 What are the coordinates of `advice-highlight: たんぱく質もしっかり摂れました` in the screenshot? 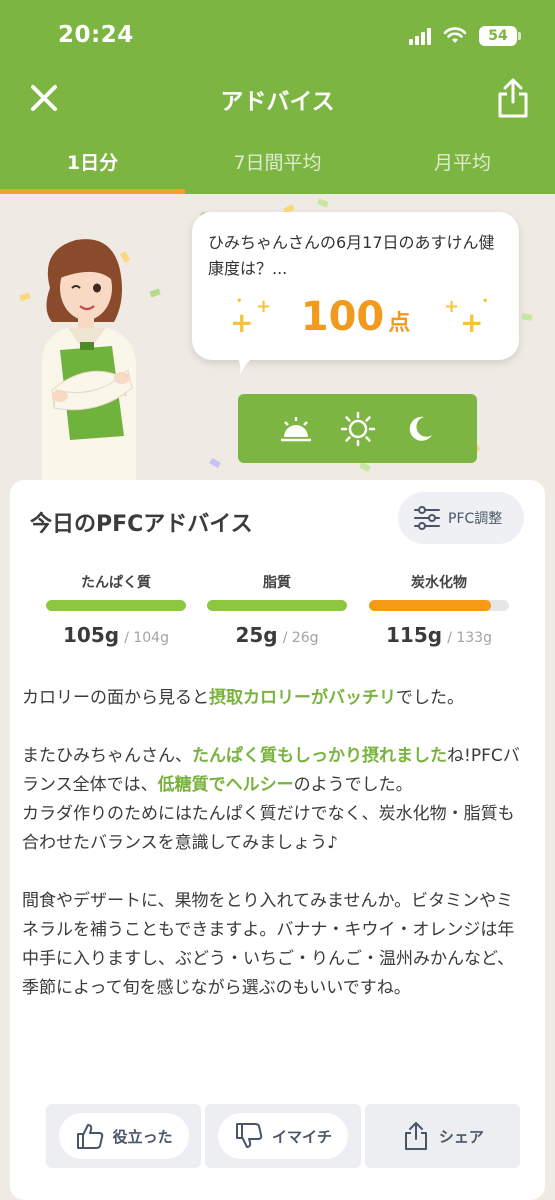 It's located at (319, 756).